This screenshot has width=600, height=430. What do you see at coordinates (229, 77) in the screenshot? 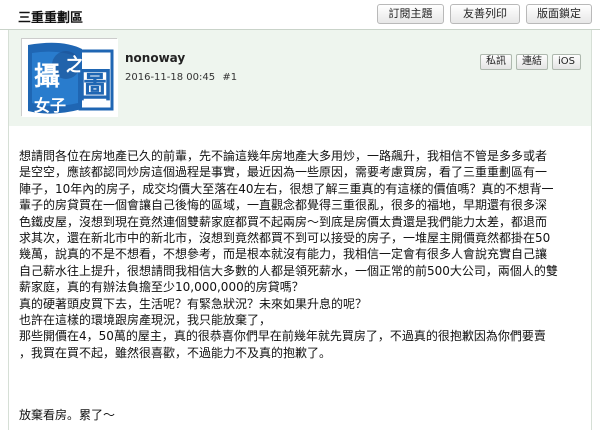
I see `post-floor: #1` at bounding box center [229, 77].